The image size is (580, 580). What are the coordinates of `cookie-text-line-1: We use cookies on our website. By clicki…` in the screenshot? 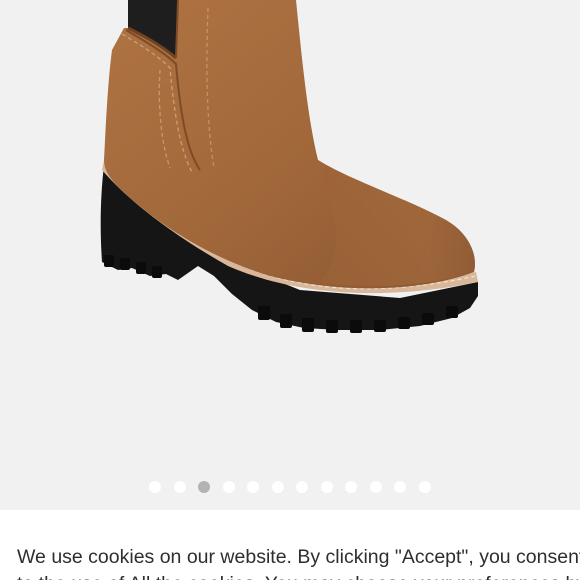 It's located at (298, 557).